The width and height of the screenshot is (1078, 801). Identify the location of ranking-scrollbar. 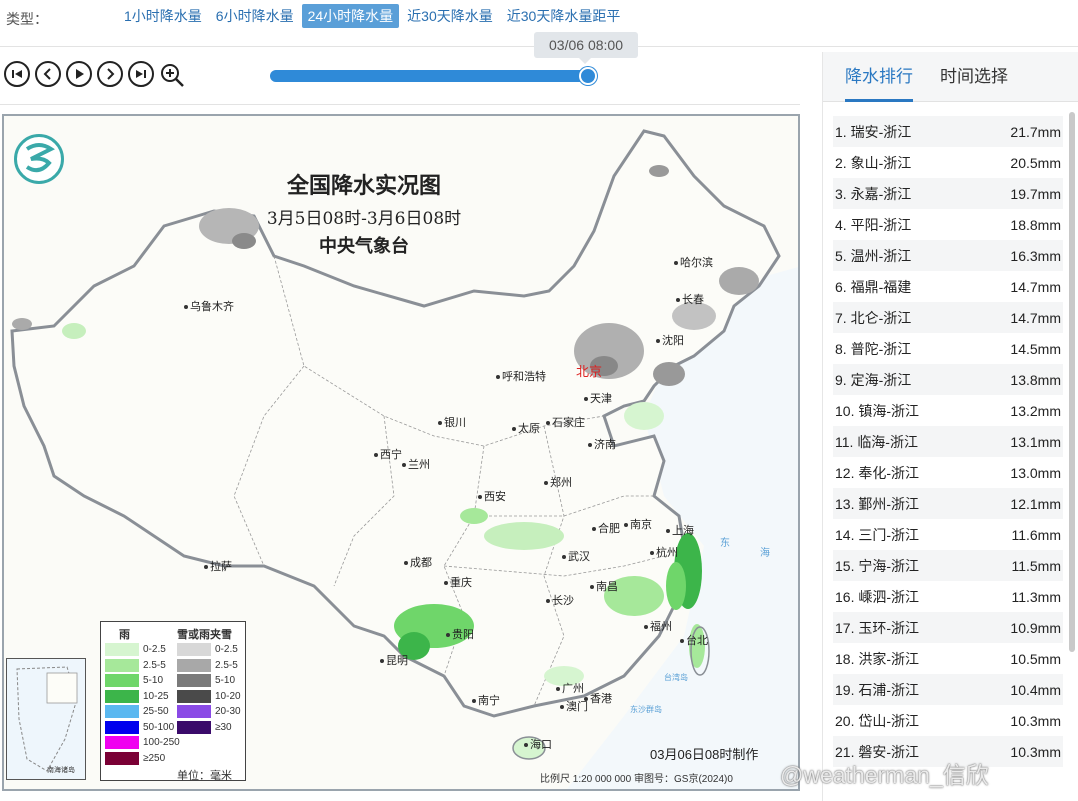
(1072, 382).